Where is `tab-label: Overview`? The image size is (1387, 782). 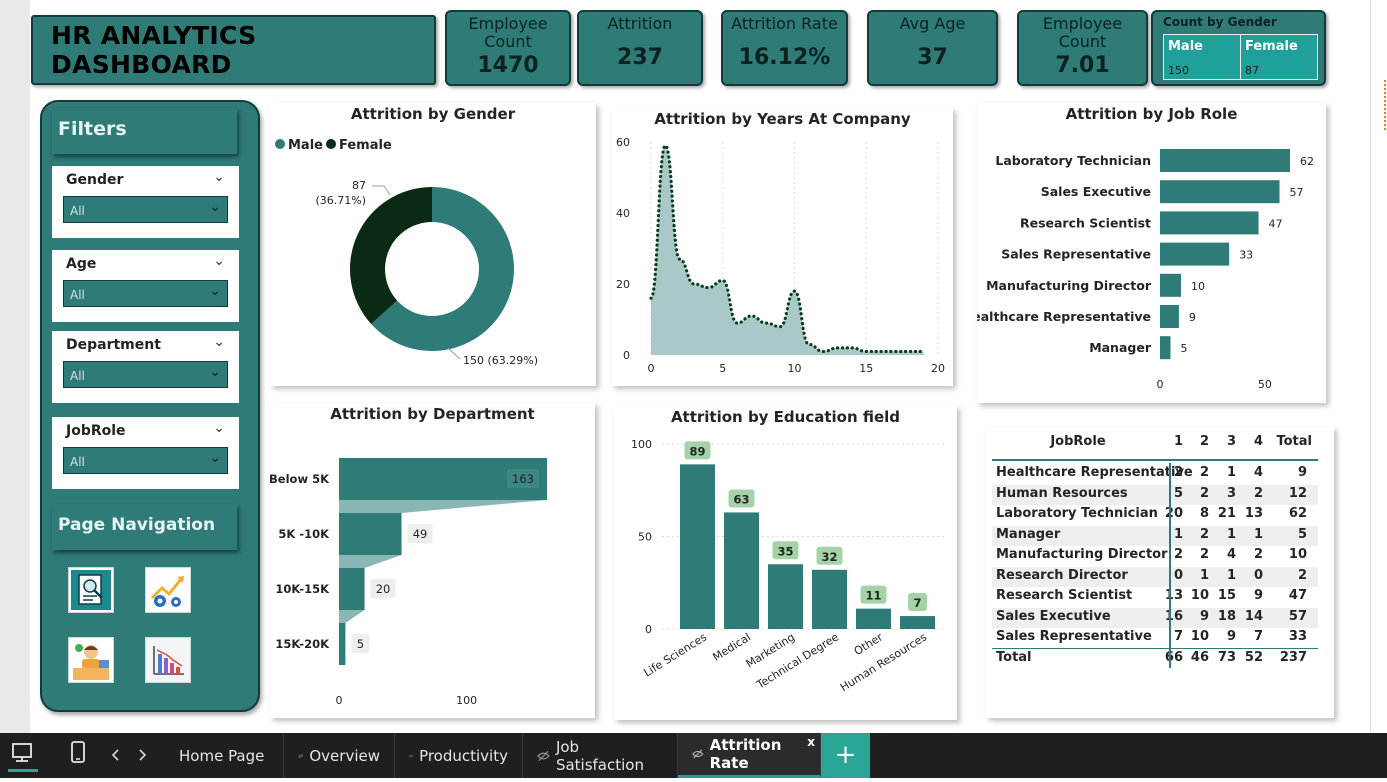
tab-label: Overview is located at coordinates (344, 756).